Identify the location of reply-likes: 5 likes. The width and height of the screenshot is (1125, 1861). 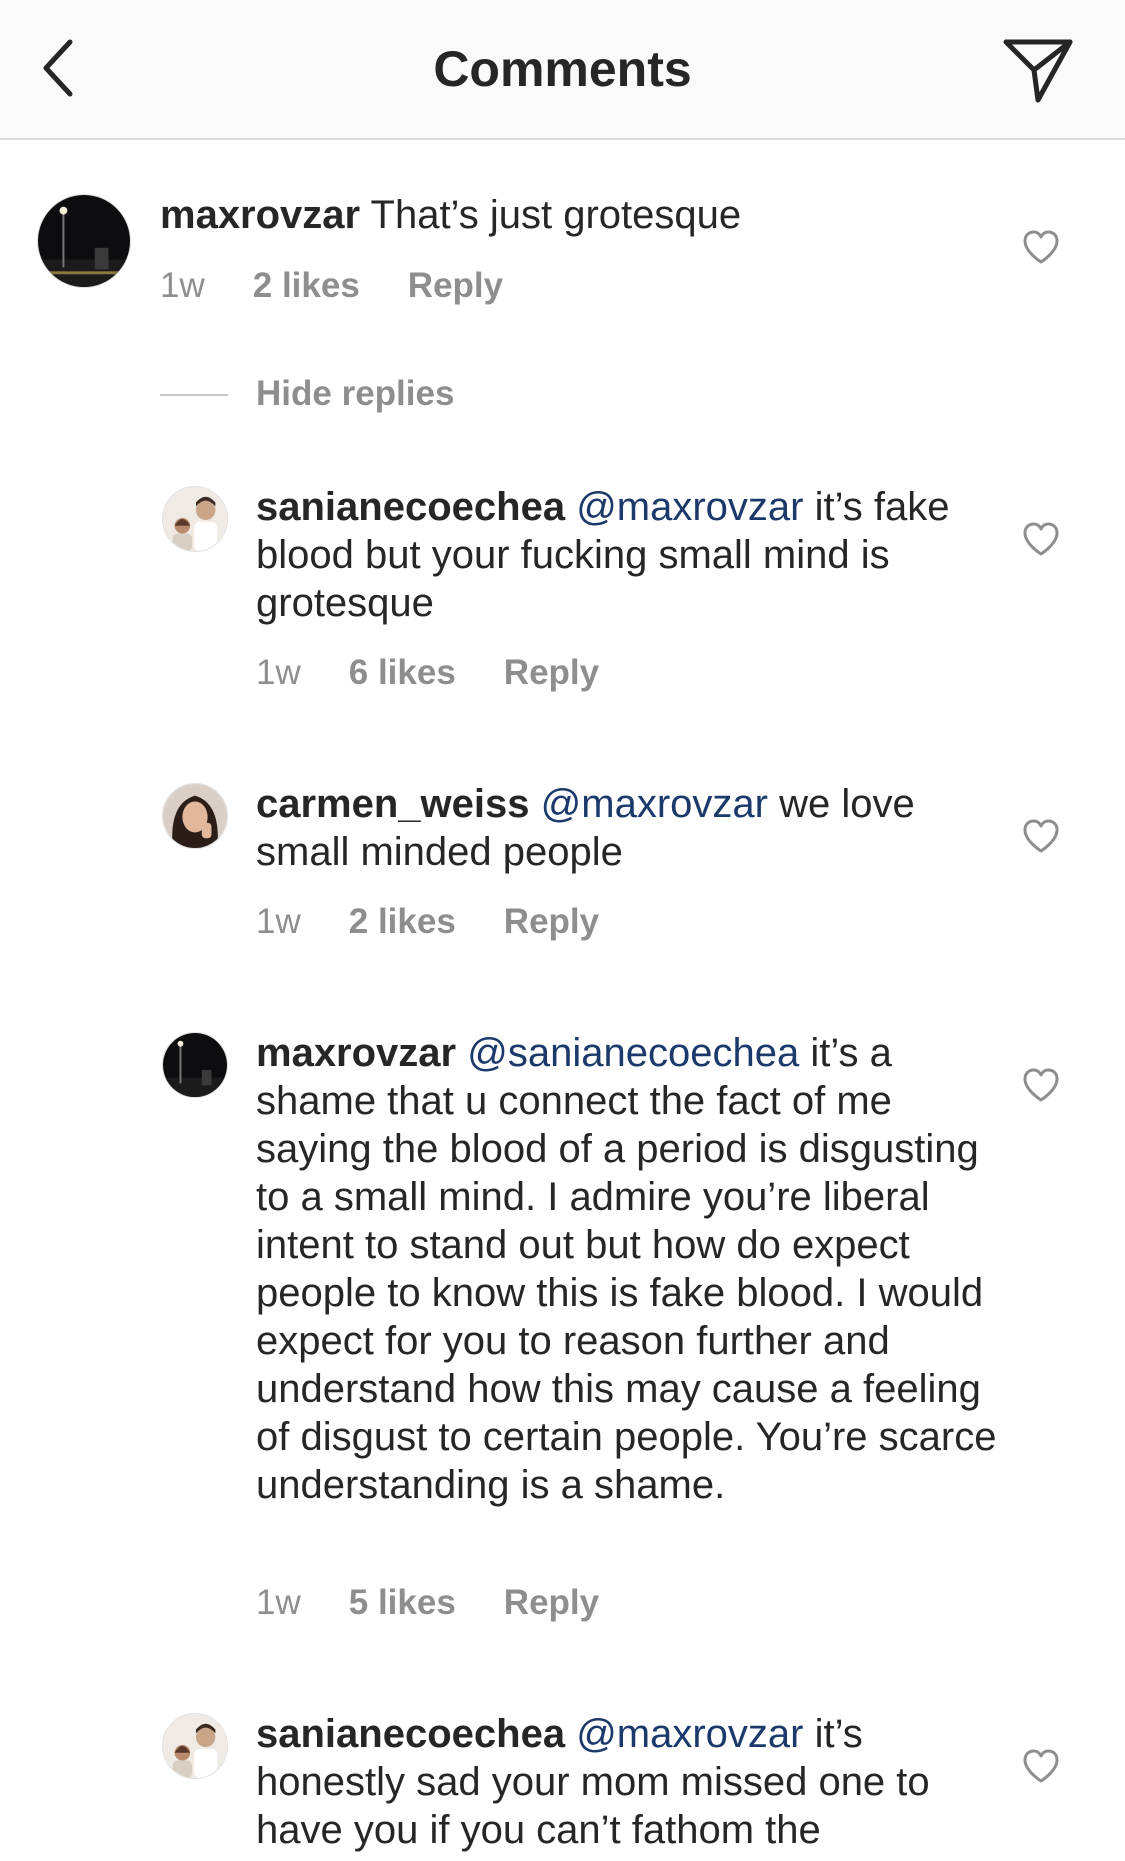
(402, 1603).